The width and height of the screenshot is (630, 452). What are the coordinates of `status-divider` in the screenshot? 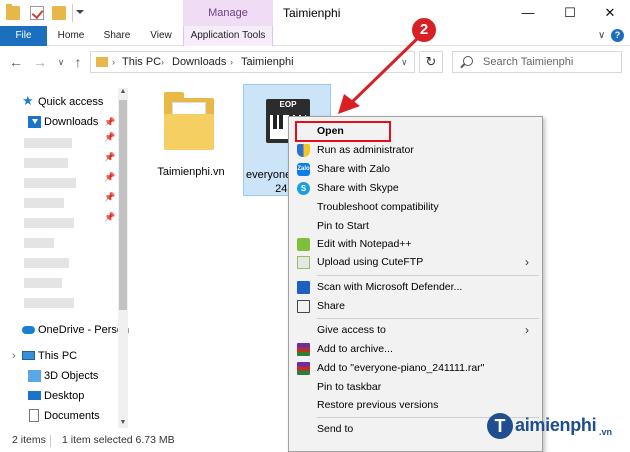 It's located at (50, 441).